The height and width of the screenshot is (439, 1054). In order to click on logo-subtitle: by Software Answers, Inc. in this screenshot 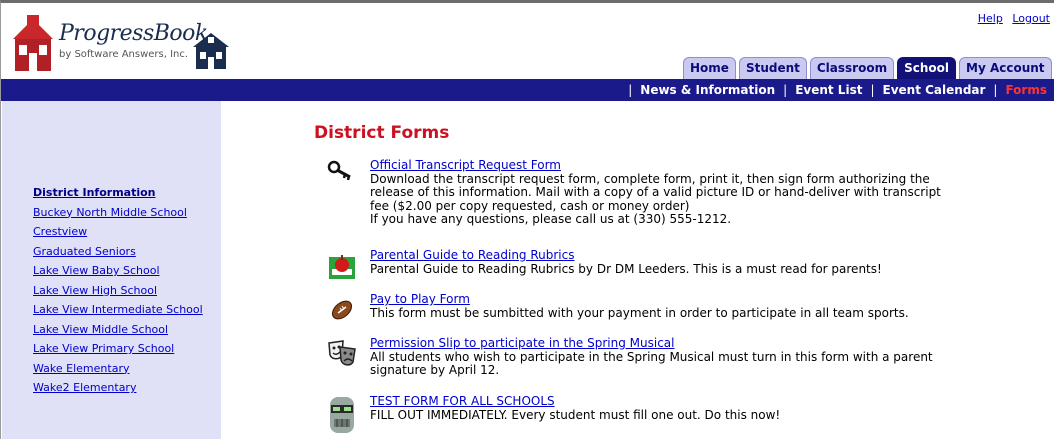, I will do `click(124, 54)`.